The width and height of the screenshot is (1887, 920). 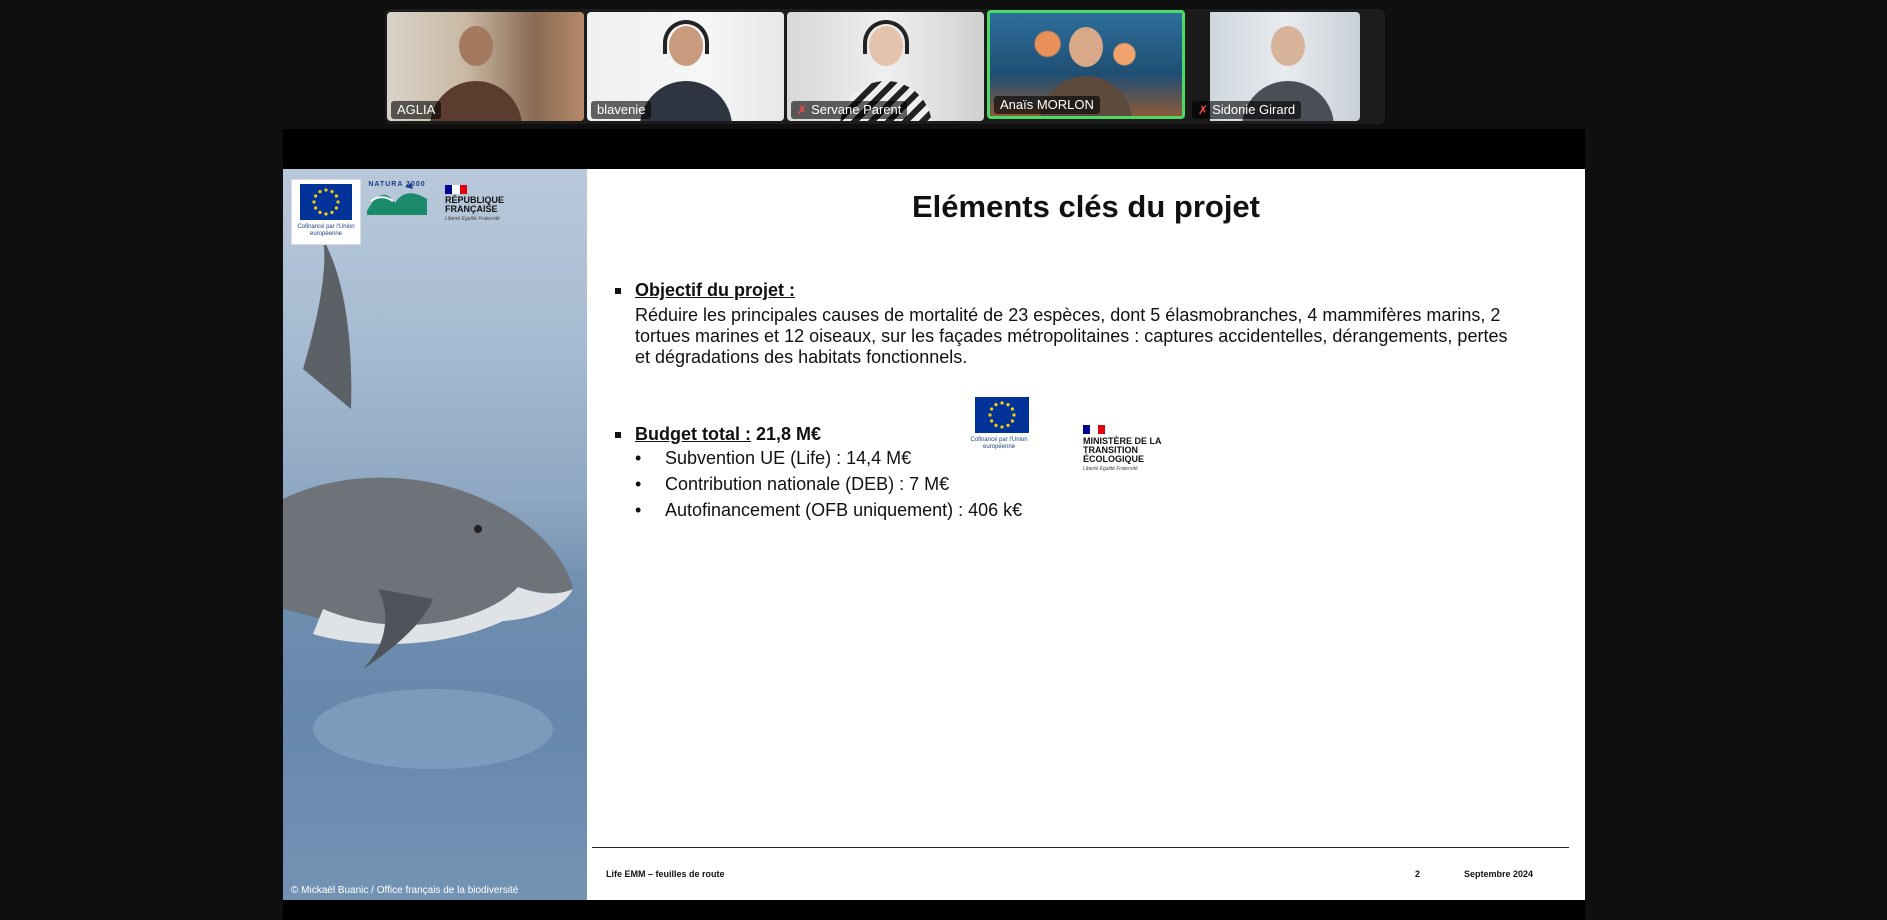 I want to click on natura-2000-logo: NATURA 2000, so click(x=397, y=204).